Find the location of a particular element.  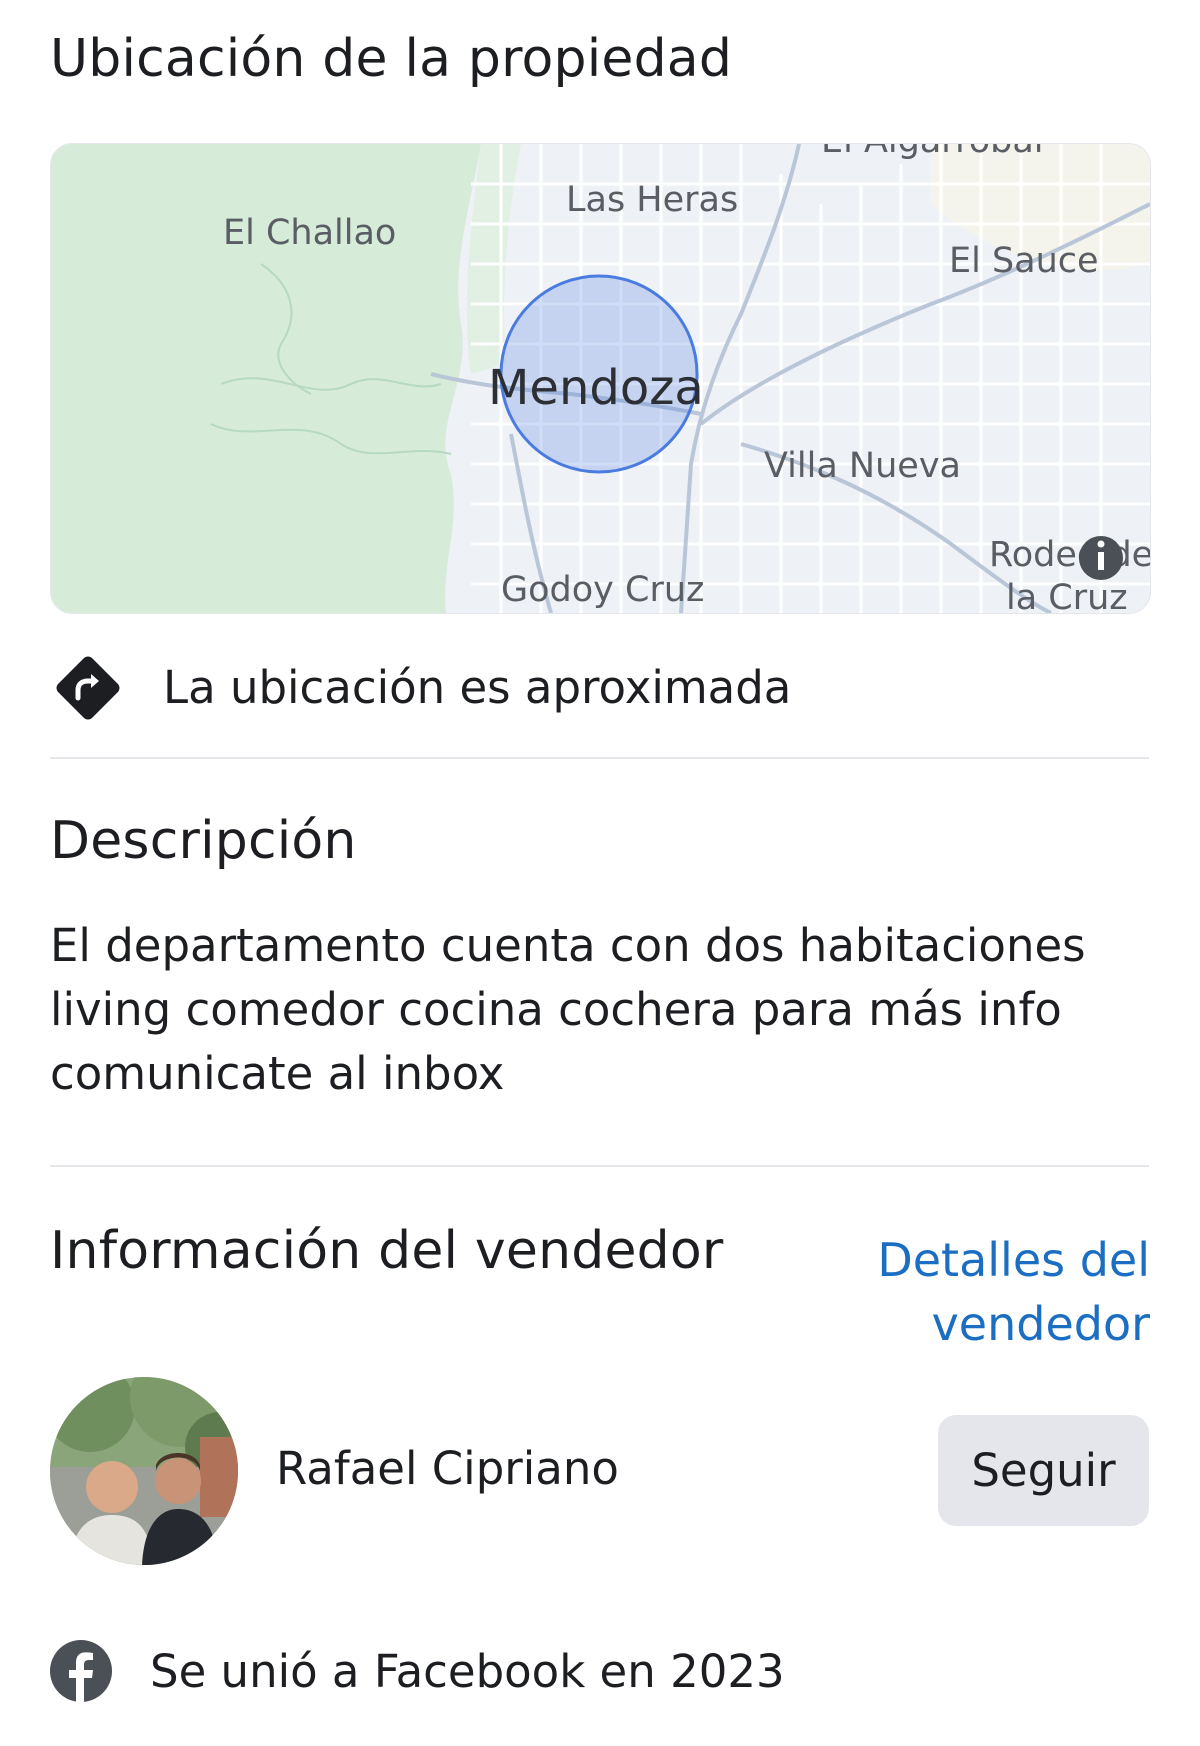

seller-details-line: vendedor is located at coordinates (1040, 1324).